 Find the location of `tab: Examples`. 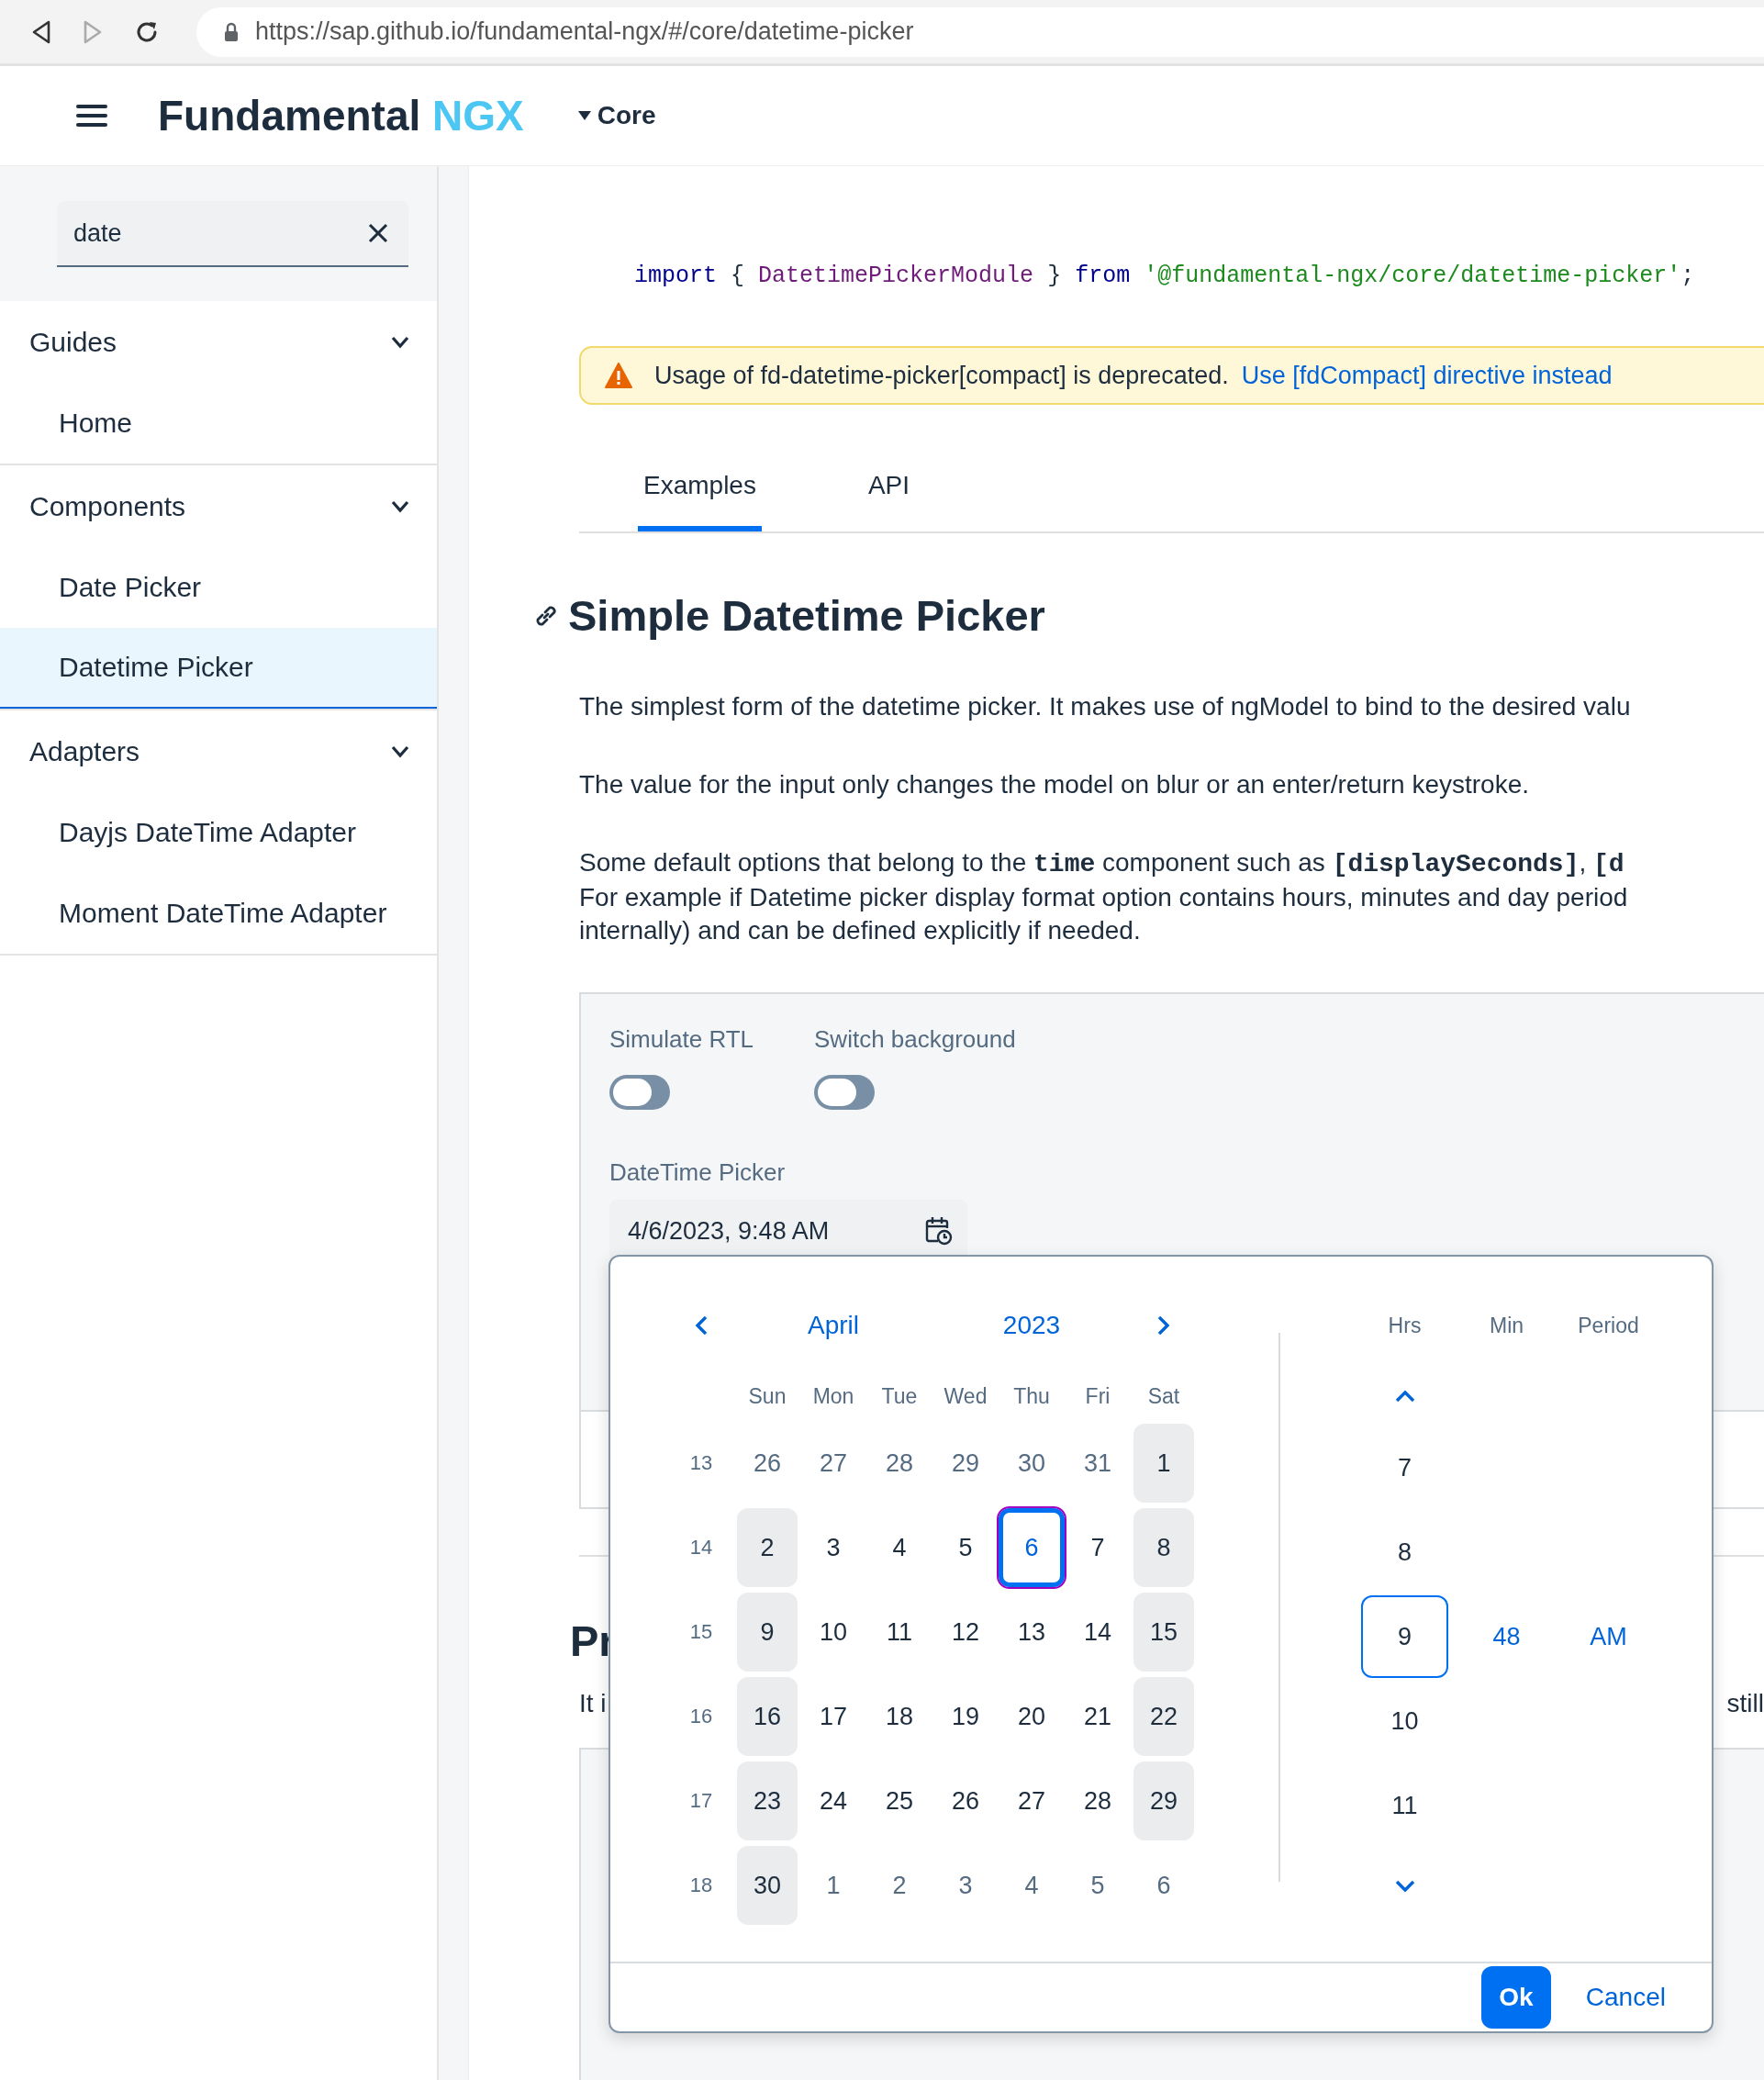

tab: Examples is located at coordinates (700, 485).